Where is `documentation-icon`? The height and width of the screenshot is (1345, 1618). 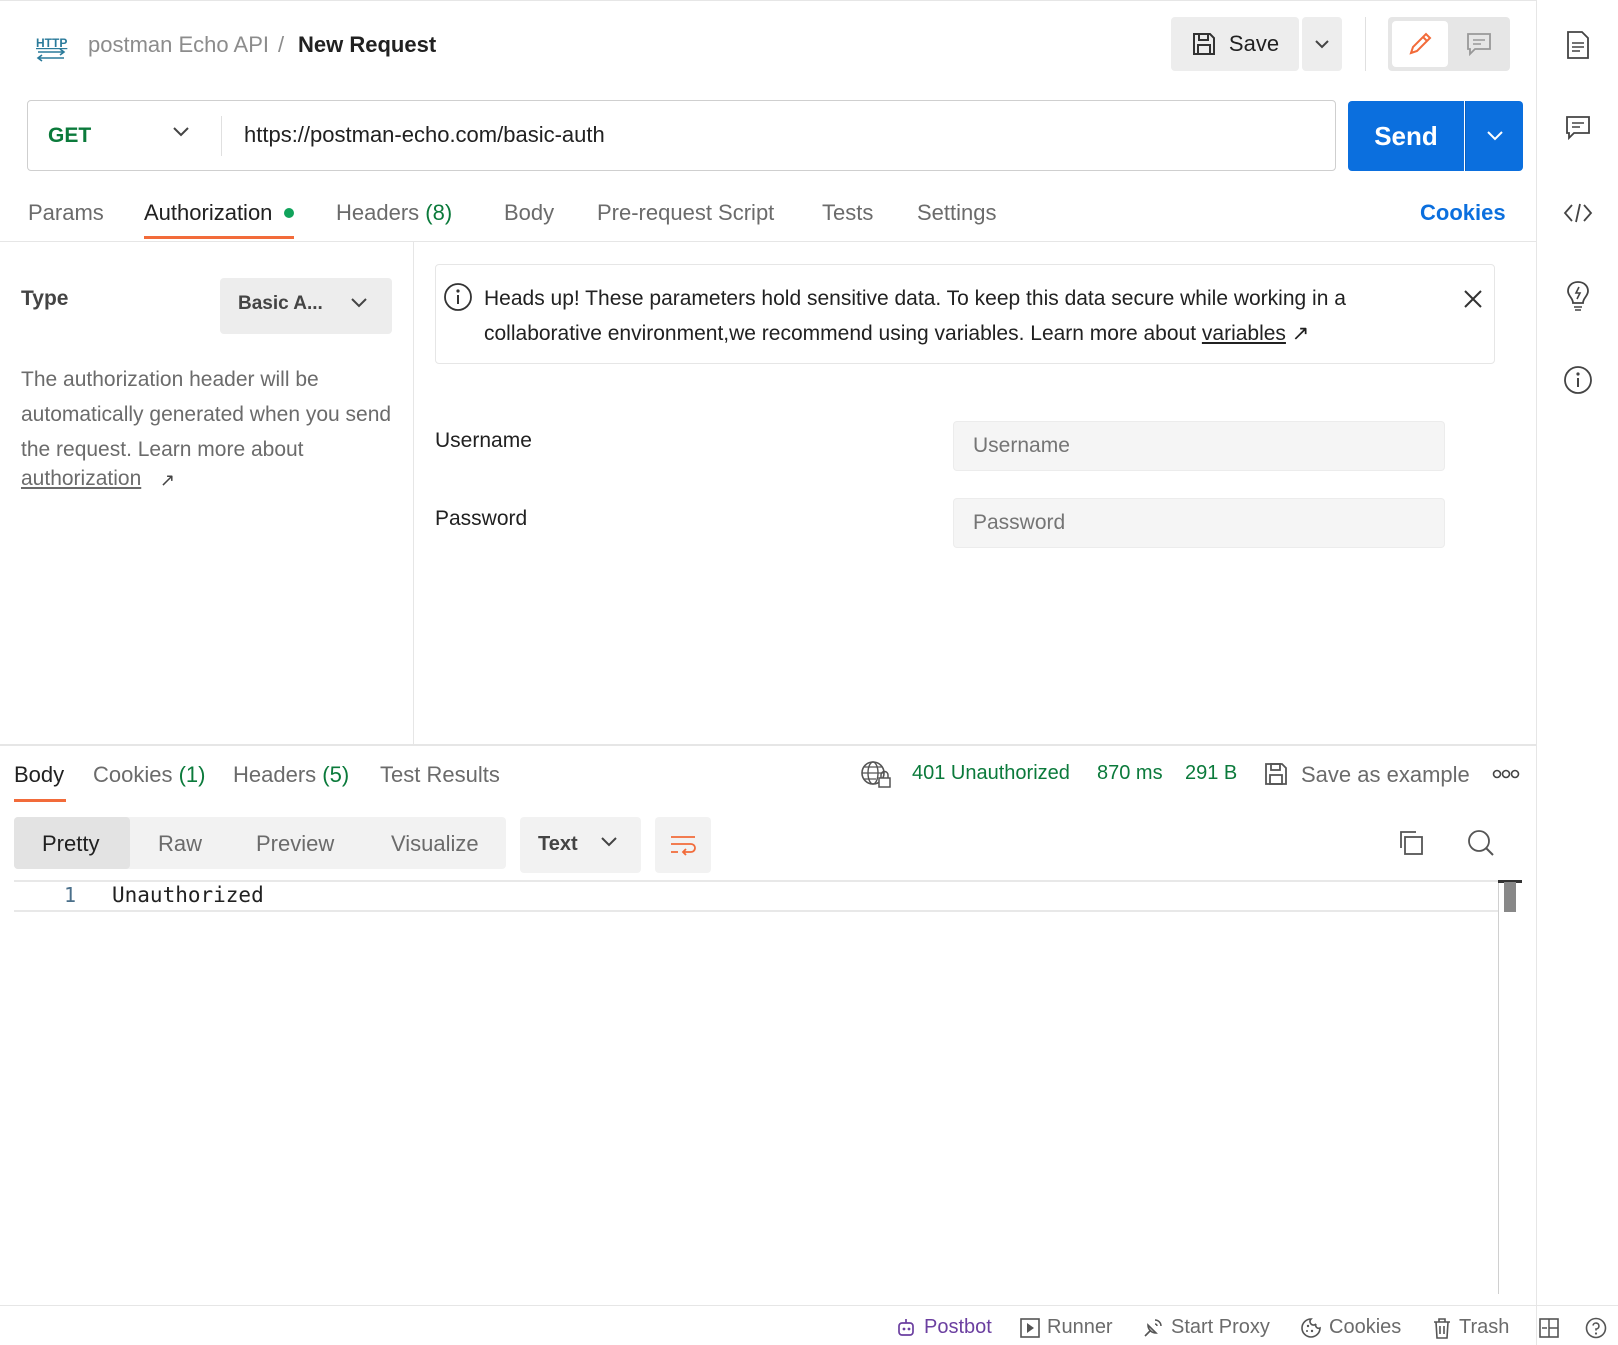
documentation-icon is located at coordinates (1578, 45).